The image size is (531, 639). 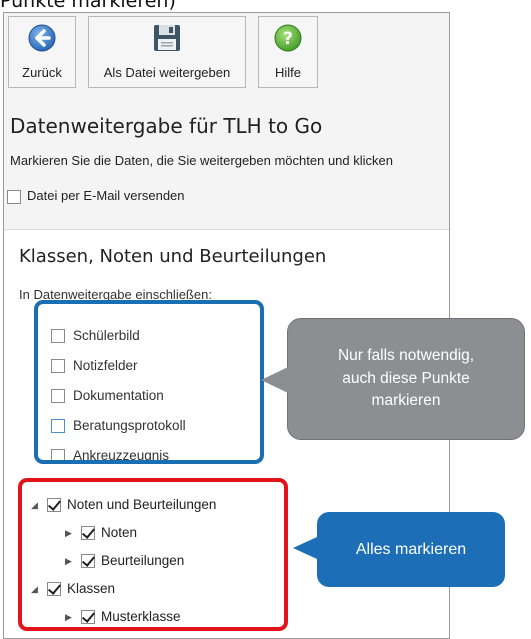 I want to click on floppy-disk-icon, so click(x=167, y=40).